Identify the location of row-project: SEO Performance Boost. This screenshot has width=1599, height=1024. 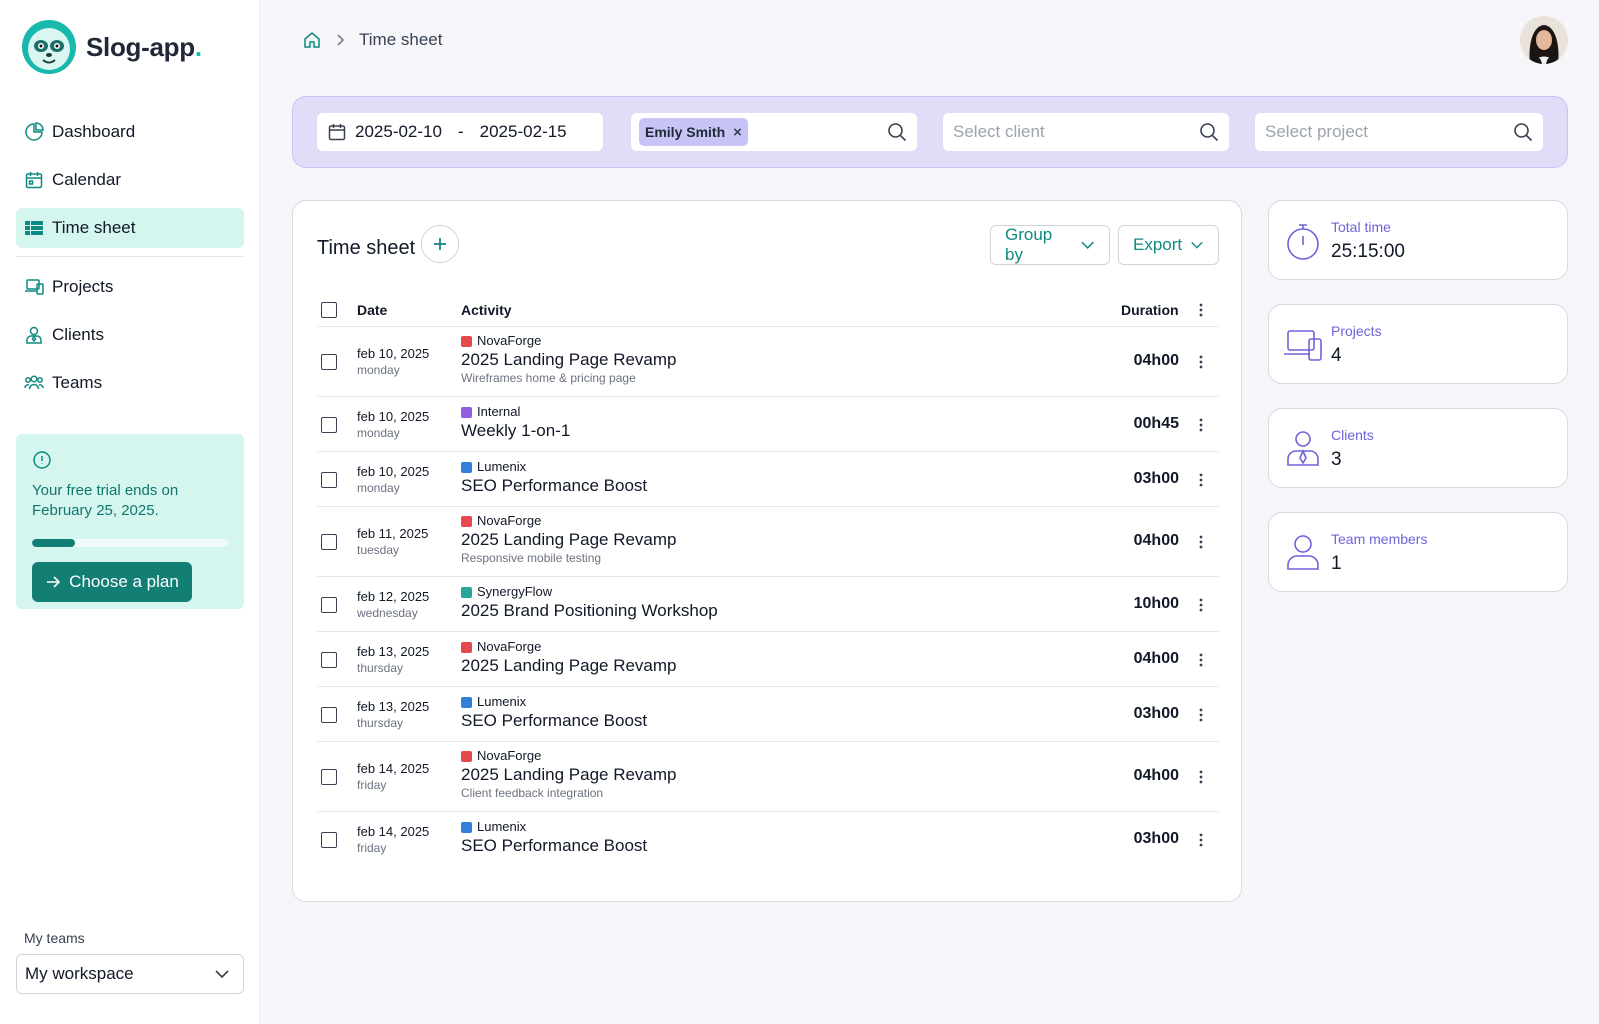
(554, 720).